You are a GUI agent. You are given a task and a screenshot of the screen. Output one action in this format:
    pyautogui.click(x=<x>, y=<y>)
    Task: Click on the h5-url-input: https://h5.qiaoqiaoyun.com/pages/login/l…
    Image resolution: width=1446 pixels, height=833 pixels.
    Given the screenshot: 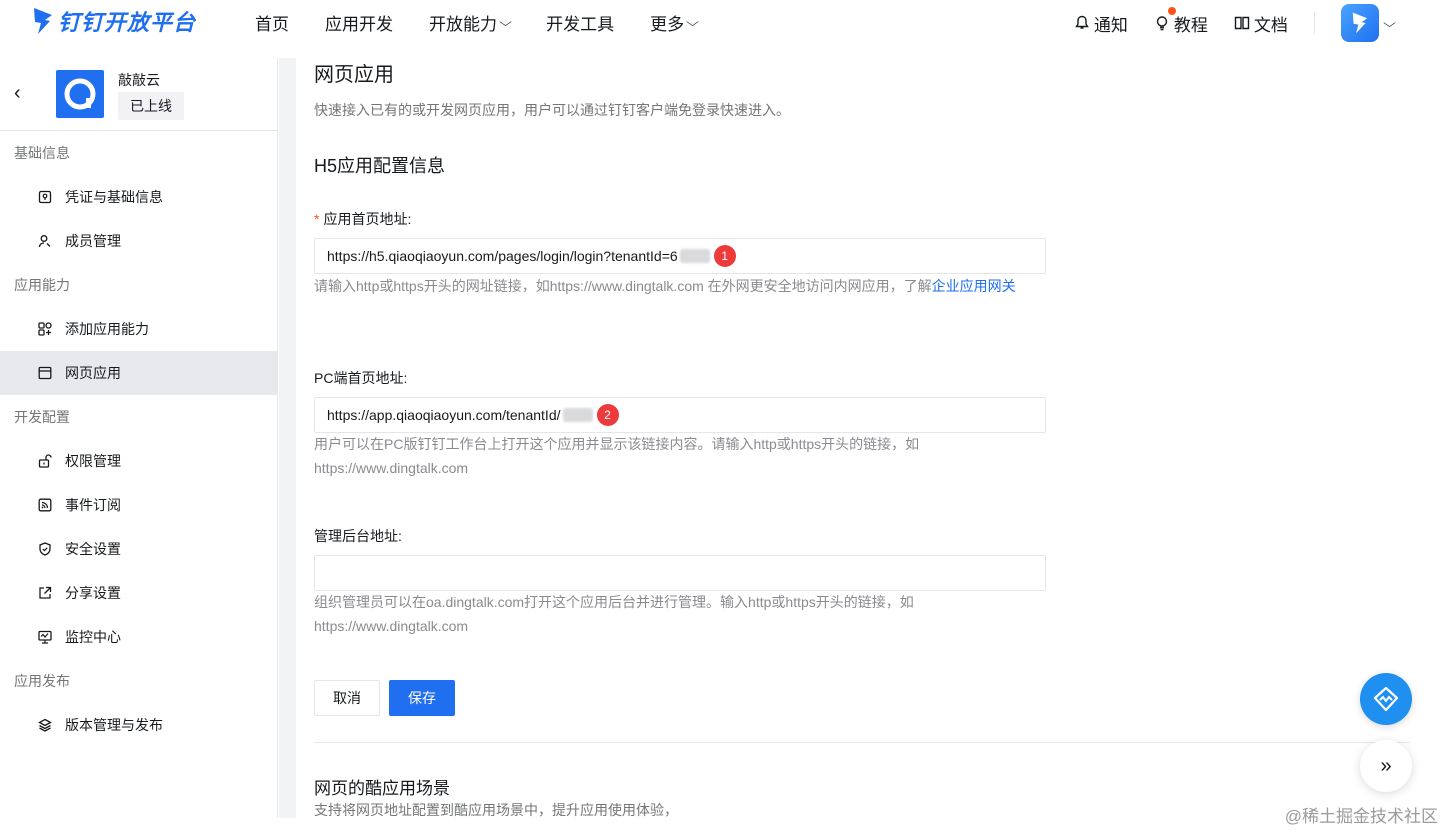 What is the action you would take?
    pyautogui.click(x=680, y=256)
    